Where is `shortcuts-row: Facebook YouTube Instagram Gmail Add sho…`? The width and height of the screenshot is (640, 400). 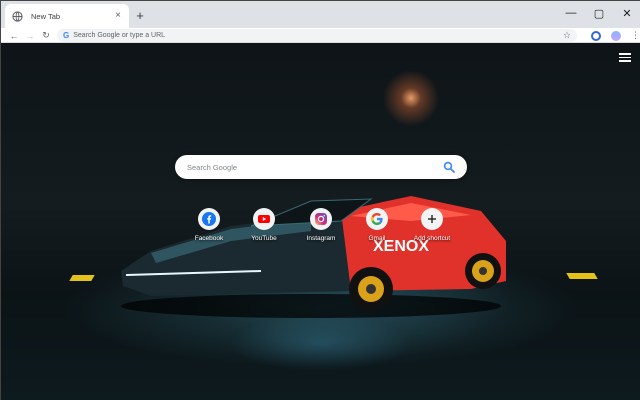
shortcuts-row: Facebook YouTube Instagram Gmail Add sho… is located at coordinates (326, 228).